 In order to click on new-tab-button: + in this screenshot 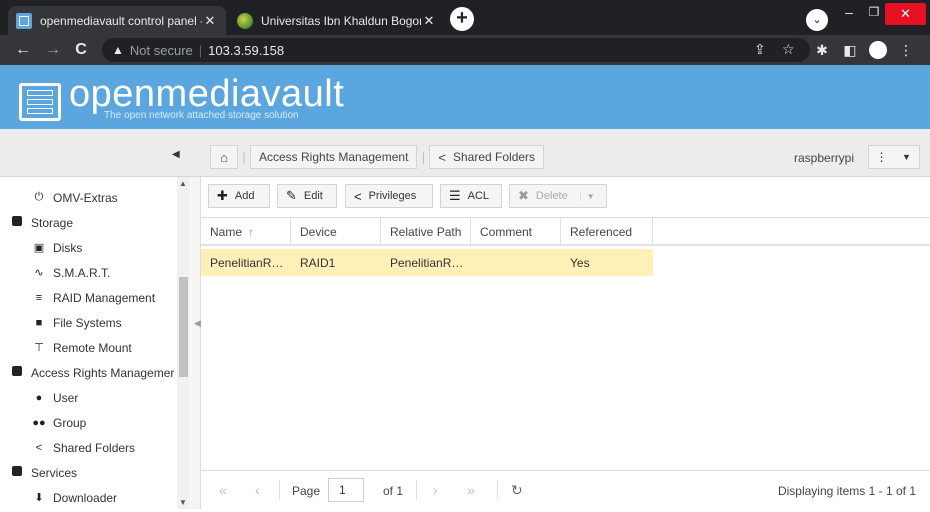, I will do `click(462, 19)`.